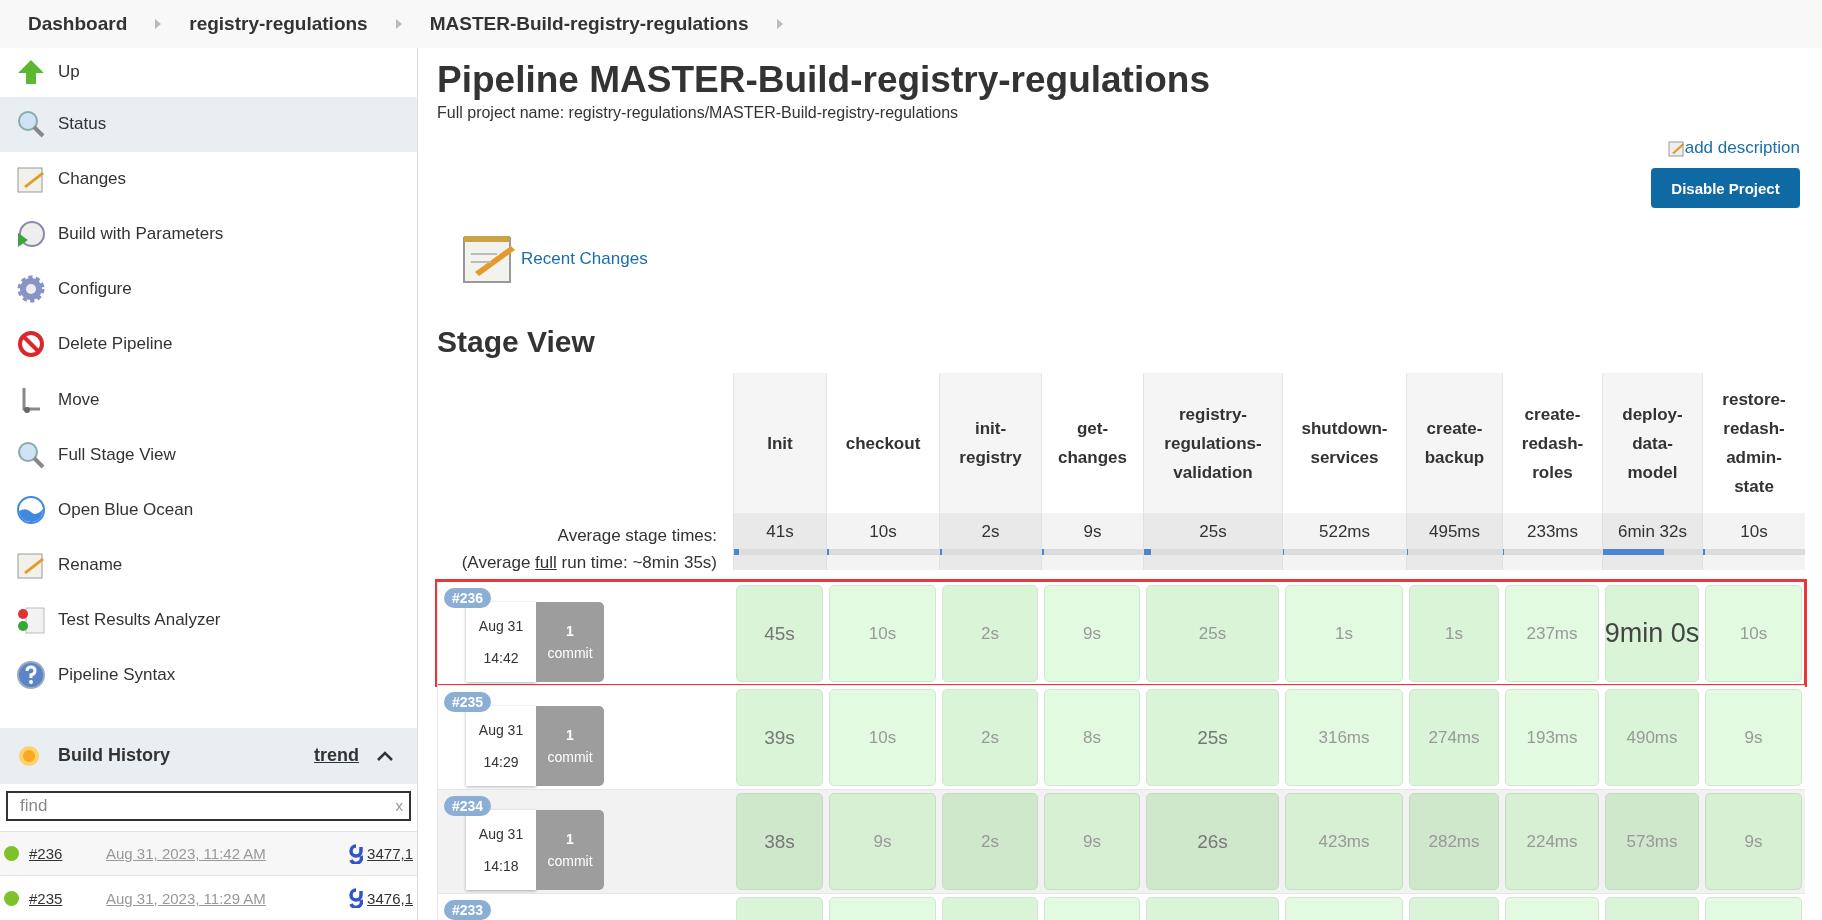  Describe the element at coordinates (468, 910) in the screenshot. I see `build-number-badge: #233` at that location.